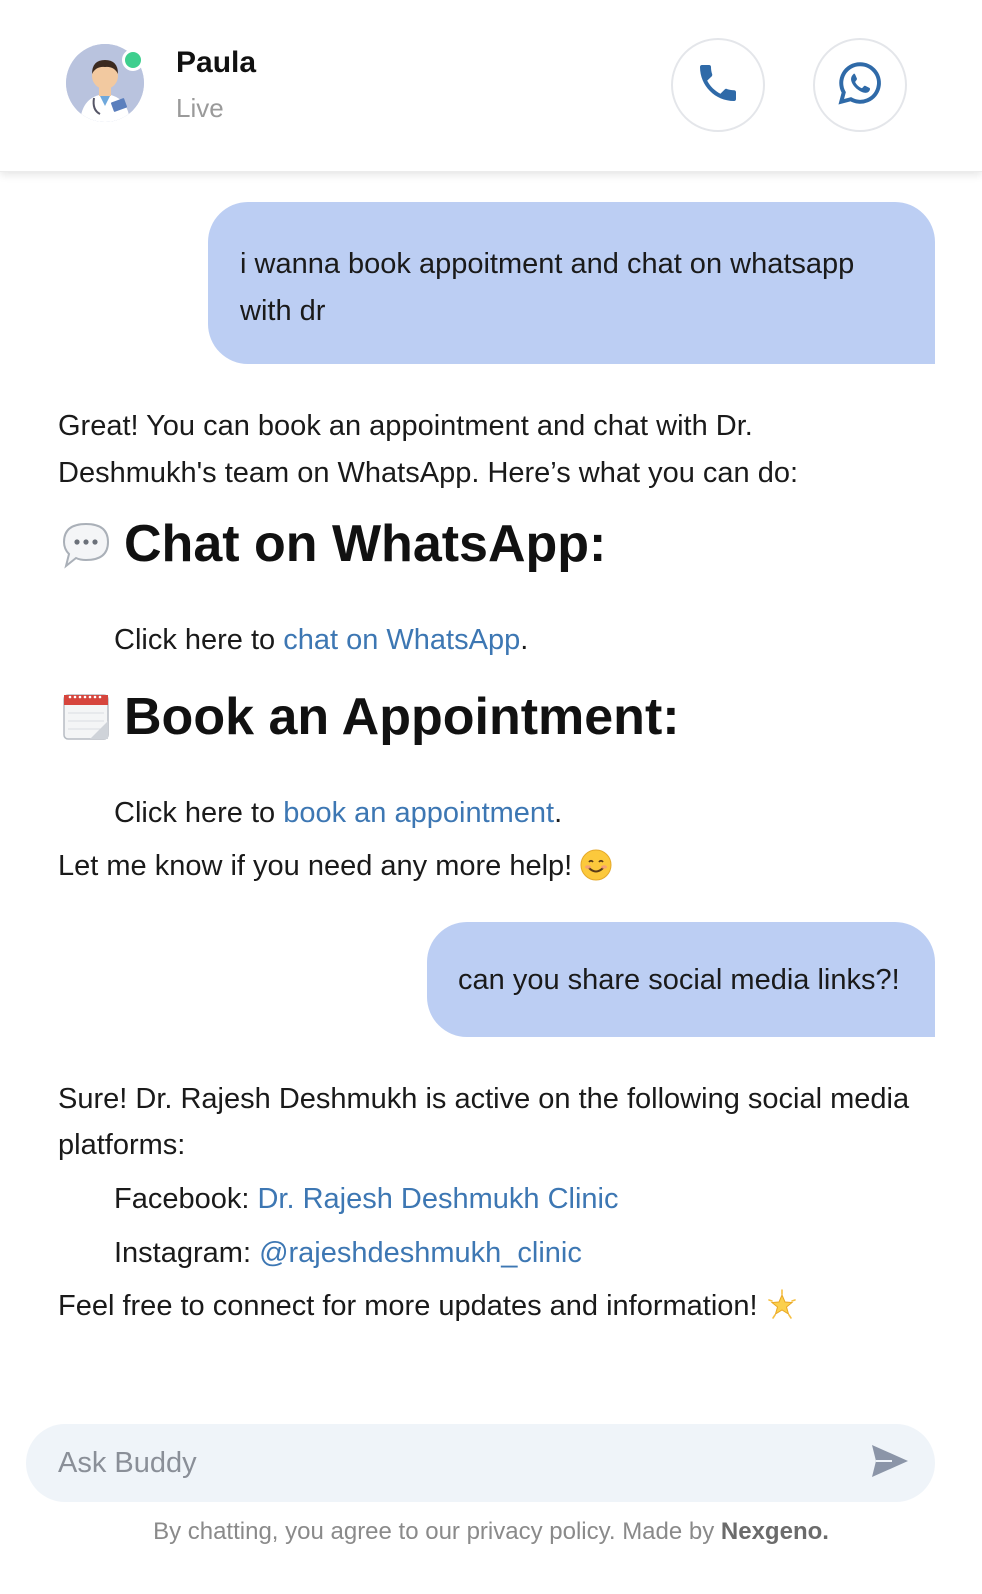 The image size is (982, 1594). What do you see at coordinates (187, 1253) in the screenshot?
I see `instagram-label: Instagram:` at bounding box center [187, 1253].